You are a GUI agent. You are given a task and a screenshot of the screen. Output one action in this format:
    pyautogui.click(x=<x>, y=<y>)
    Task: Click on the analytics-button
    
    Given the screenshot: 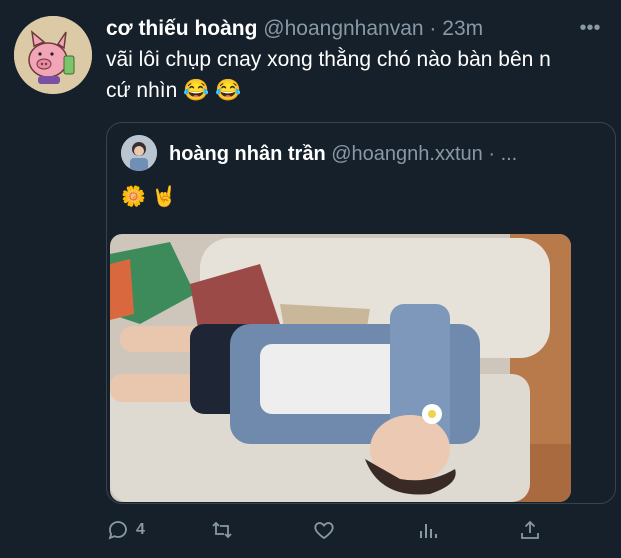 What is the action you would take?
    pyautogui.click(x=428, y=530)
    